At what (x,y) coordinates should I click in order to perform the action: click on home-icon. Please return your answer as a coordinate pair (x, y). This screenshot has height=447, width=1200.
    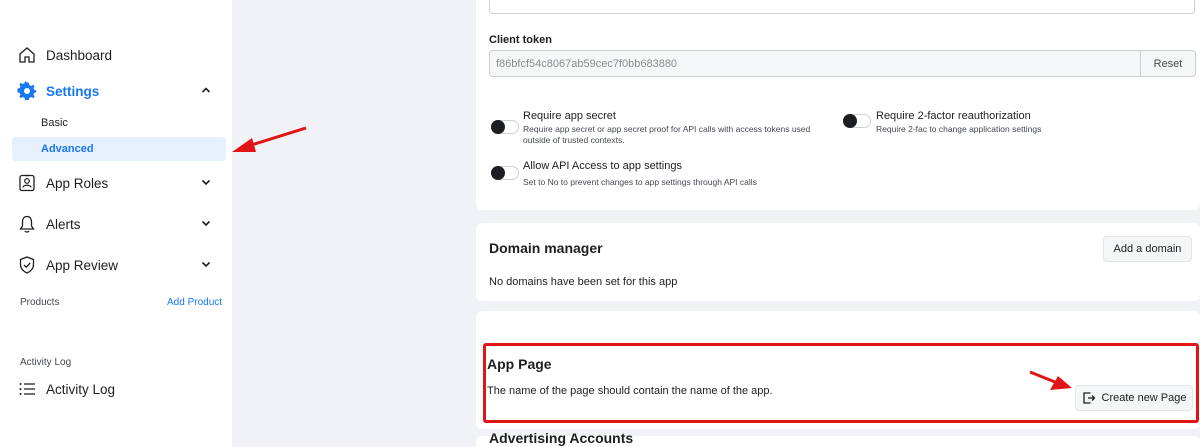
    Looking at the image, I should click on (27, 55).